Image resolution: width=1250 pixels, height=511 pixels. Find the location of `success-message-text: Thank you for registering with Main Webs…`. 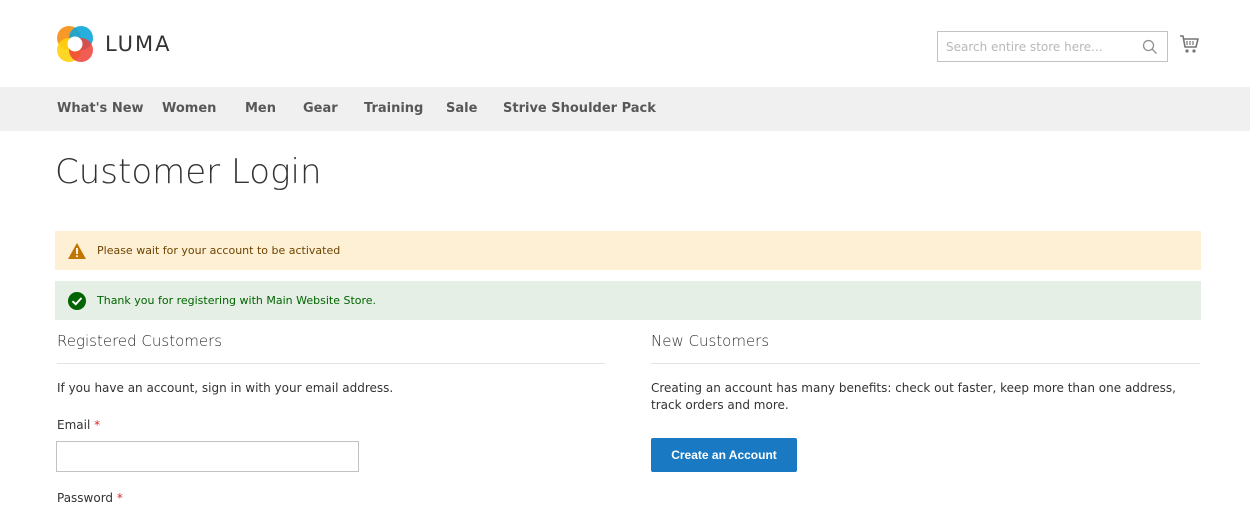

success-message-text: Thank you for registering with Main Webs… is located at coordinates (237, 300).